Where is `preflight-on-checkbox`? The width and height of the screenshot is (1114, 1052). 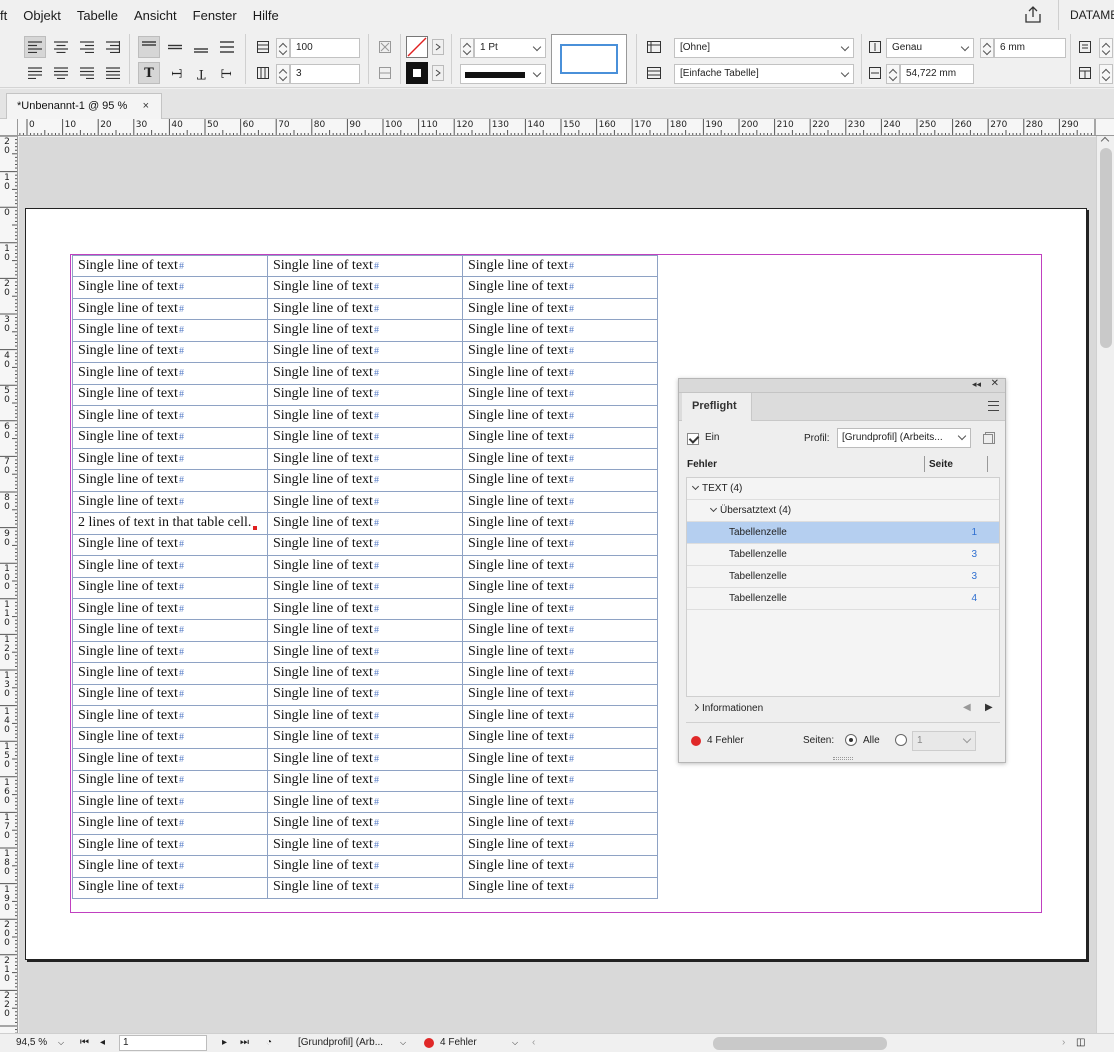
preflight-on-checkbox is located at coordinates (693, 439).